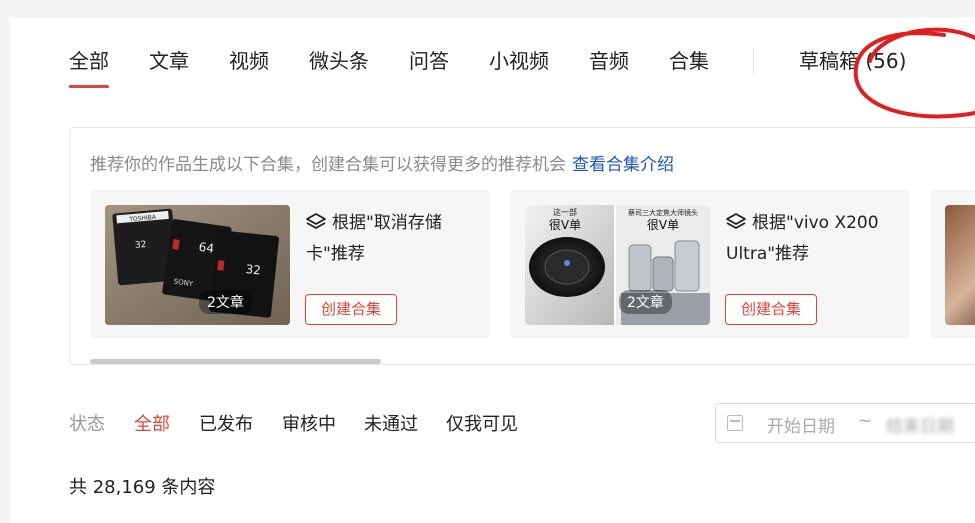 This screenshot has width=975, height=523. What do you see at coordinates (197, 265) in the screenshot?
I see `card-thumbnail-sd-cards: TOSHIBA 32 64 SONY 32` at bounding box center [197, 265].